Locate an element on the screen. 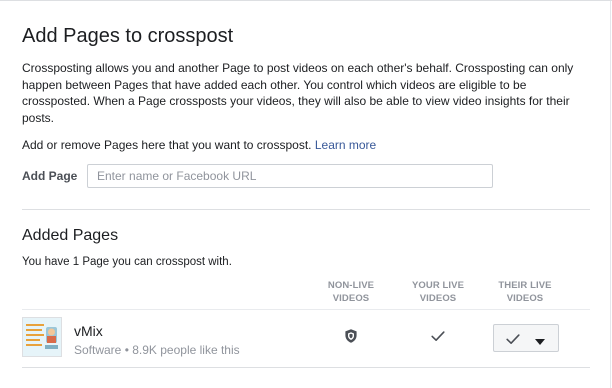 The image size is (612, 388). column-header-their-live-videos: THEIR LIVE VIDEOS is located at coordinates (525, 292).